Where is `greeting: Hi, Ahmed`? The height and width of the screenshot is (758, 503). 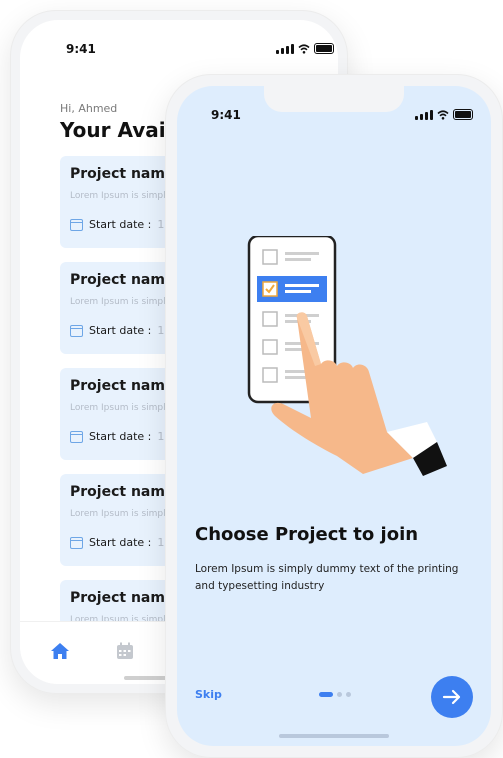
greeting: Hi, Ahmed is located at coordinates (89, 108).